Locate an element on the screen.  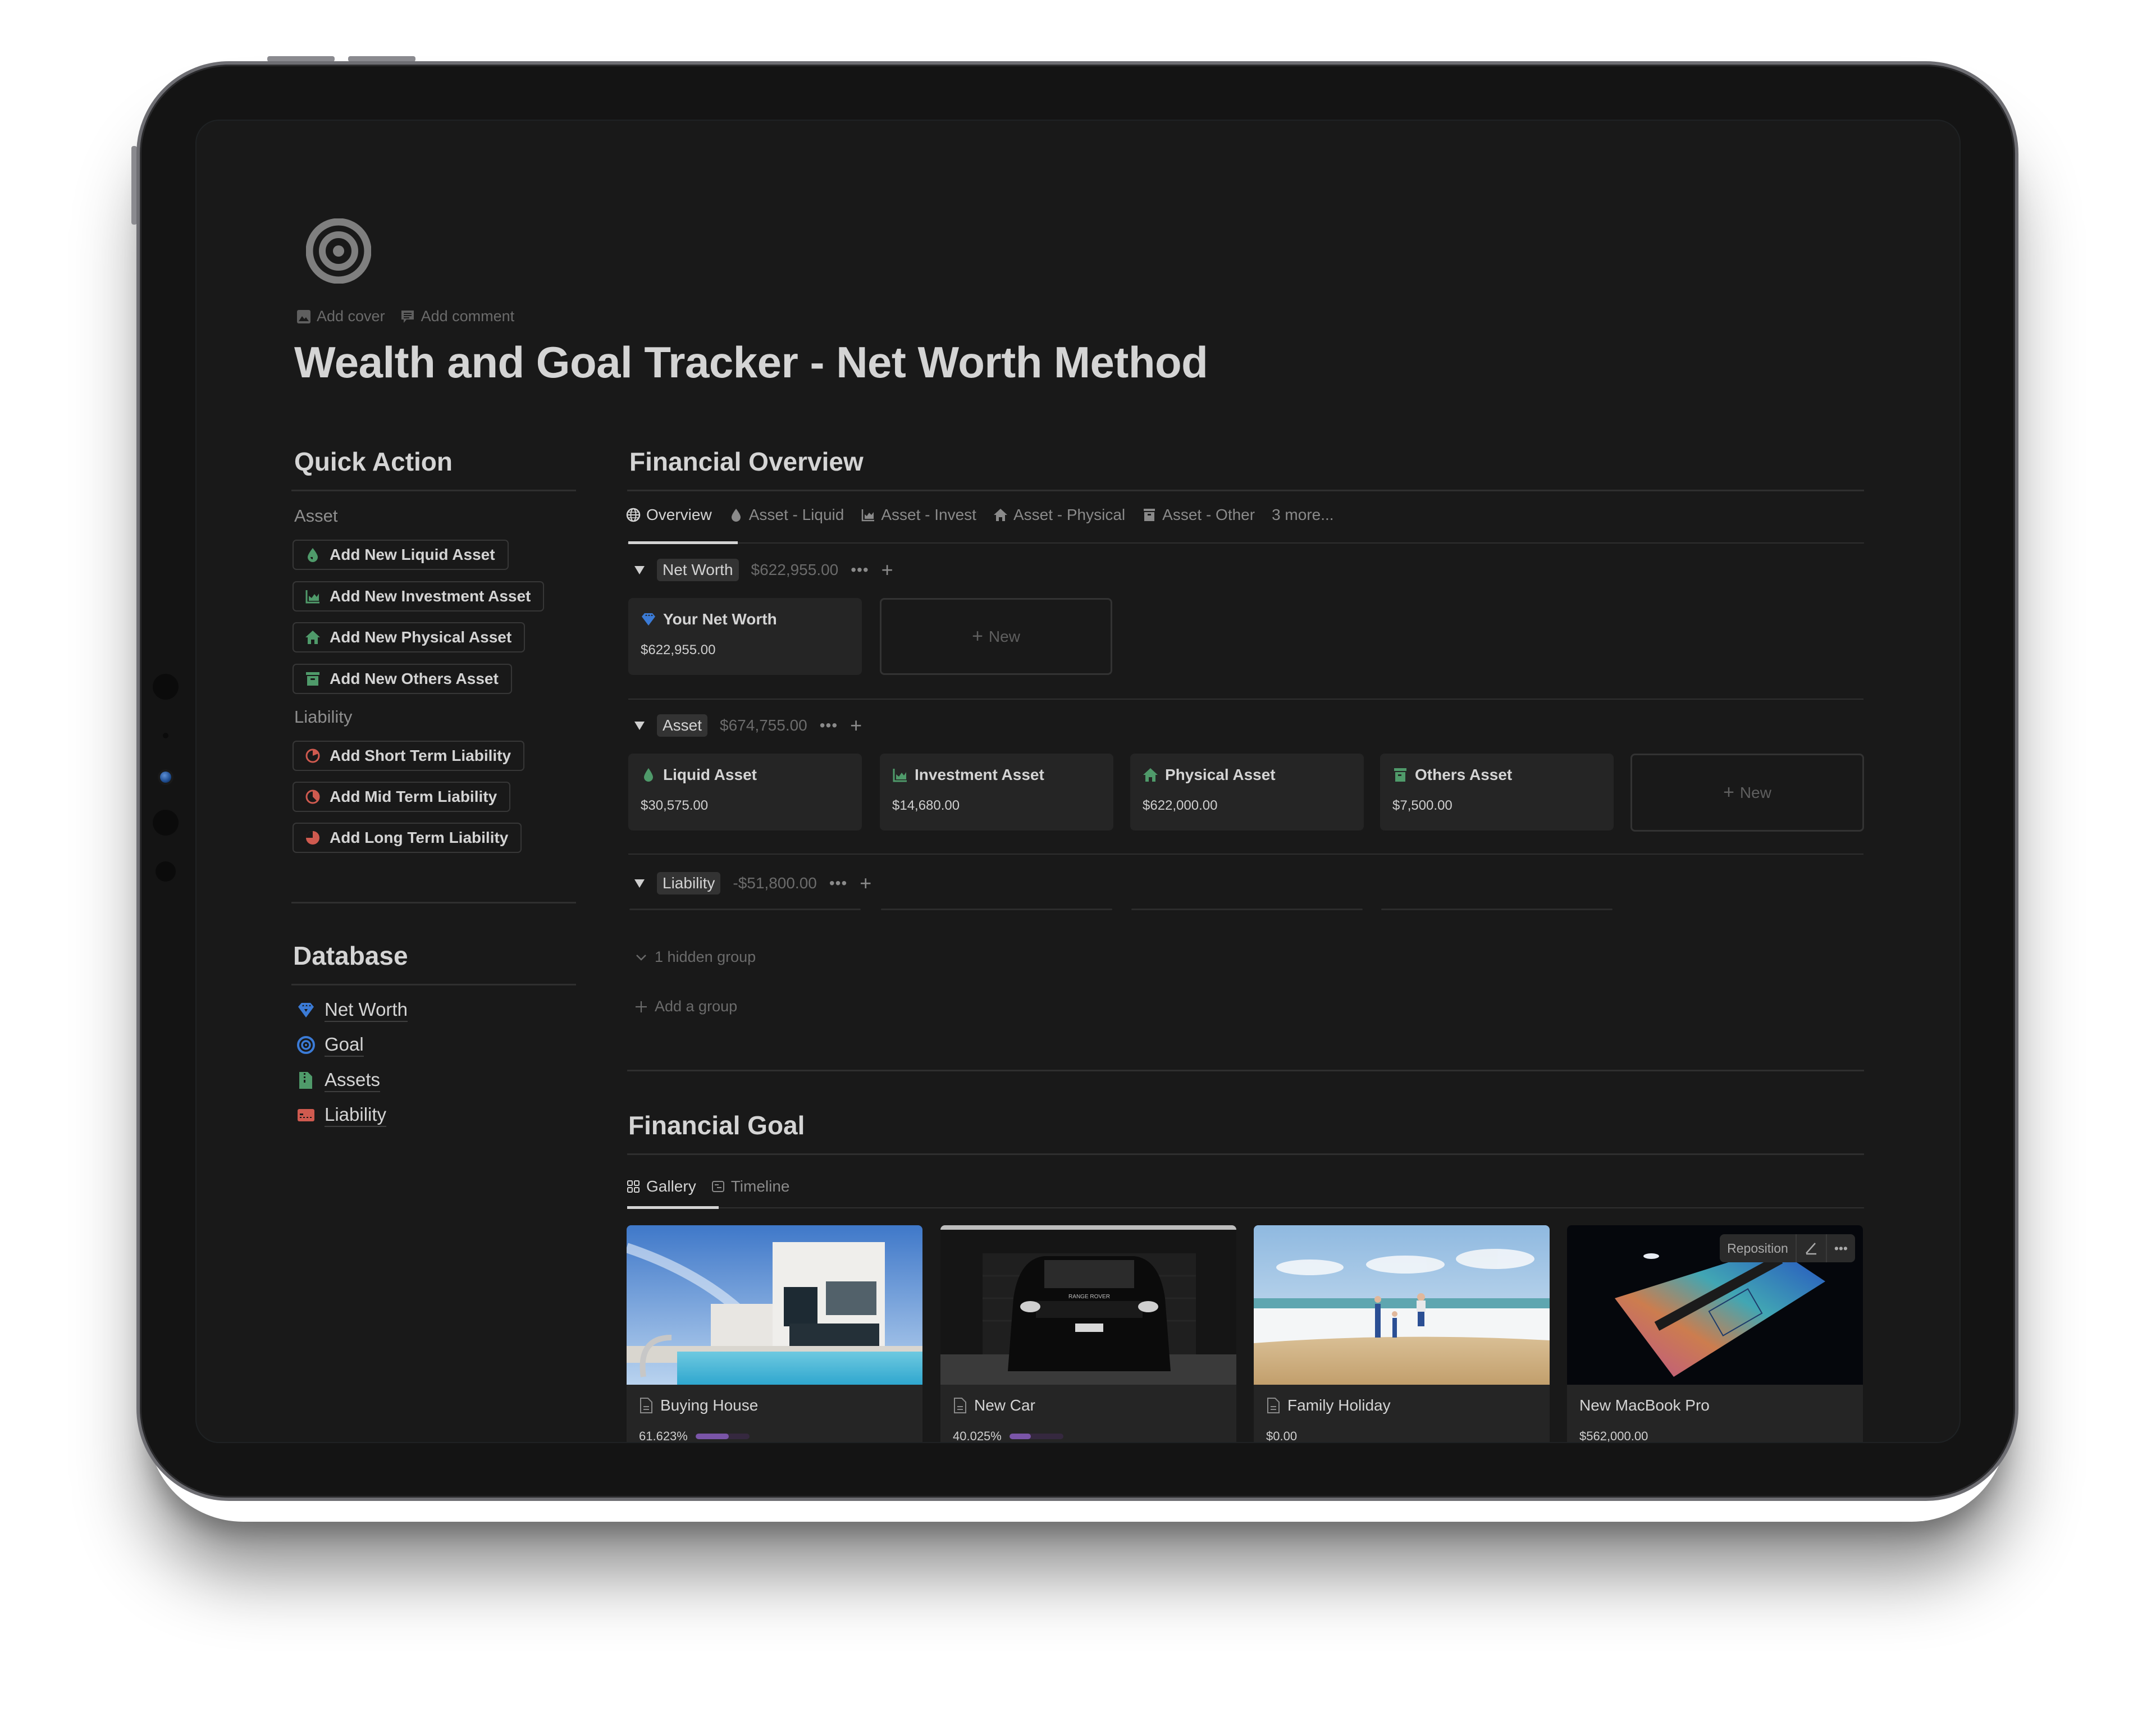
tab-overview: Overview is located at coordinates (669, 515).